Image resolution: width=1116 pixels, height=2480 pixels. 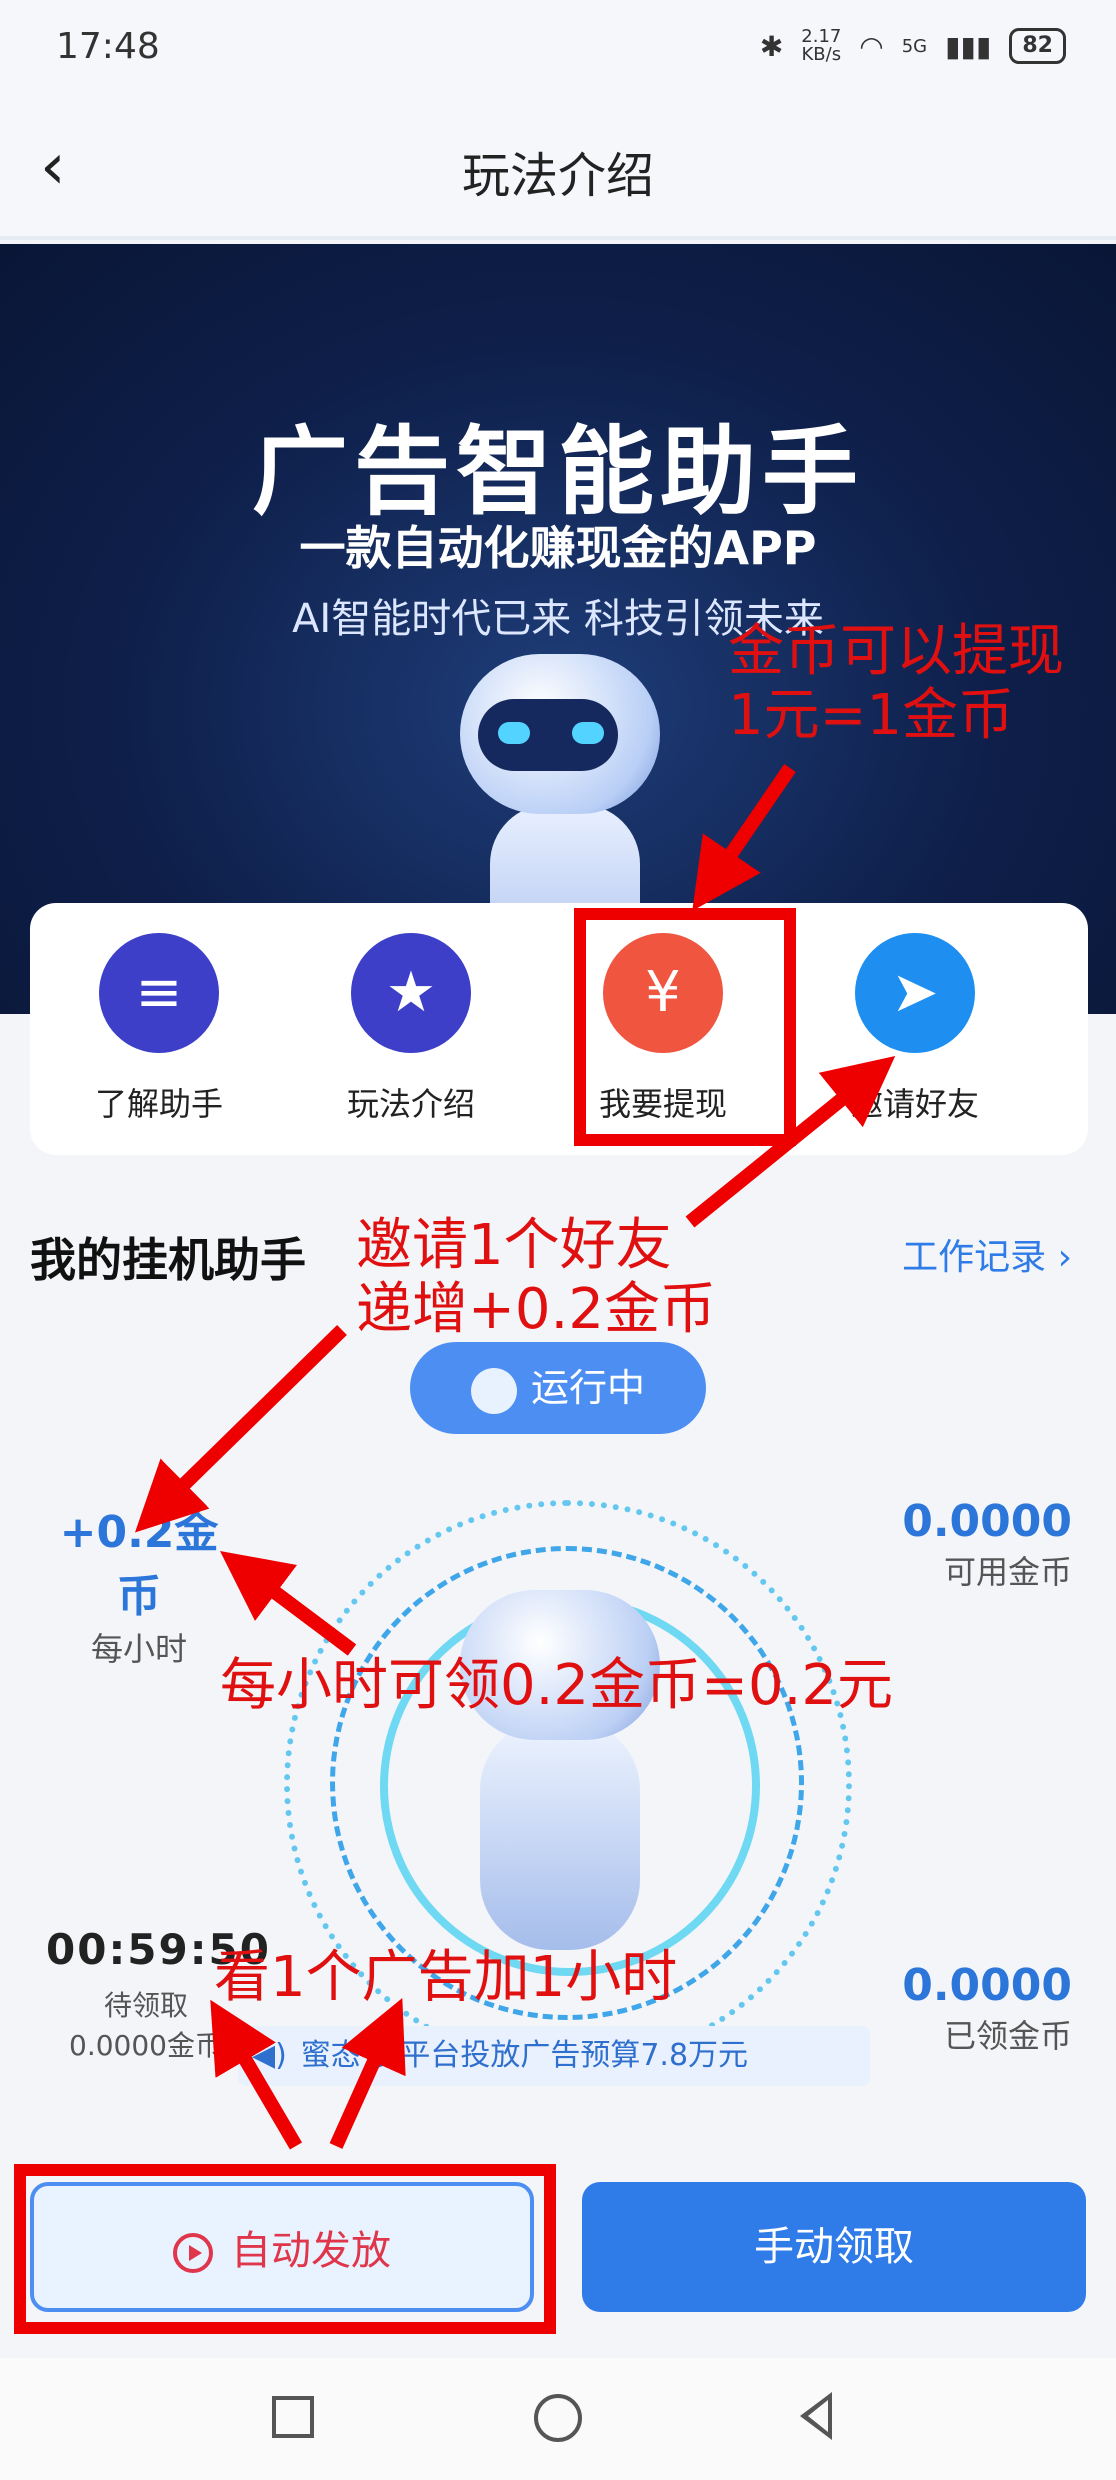 What do you see at coordinates (240, 1428) in the screenshot?
I see `arrow-to-rate` at bounding box center [240, 1428].